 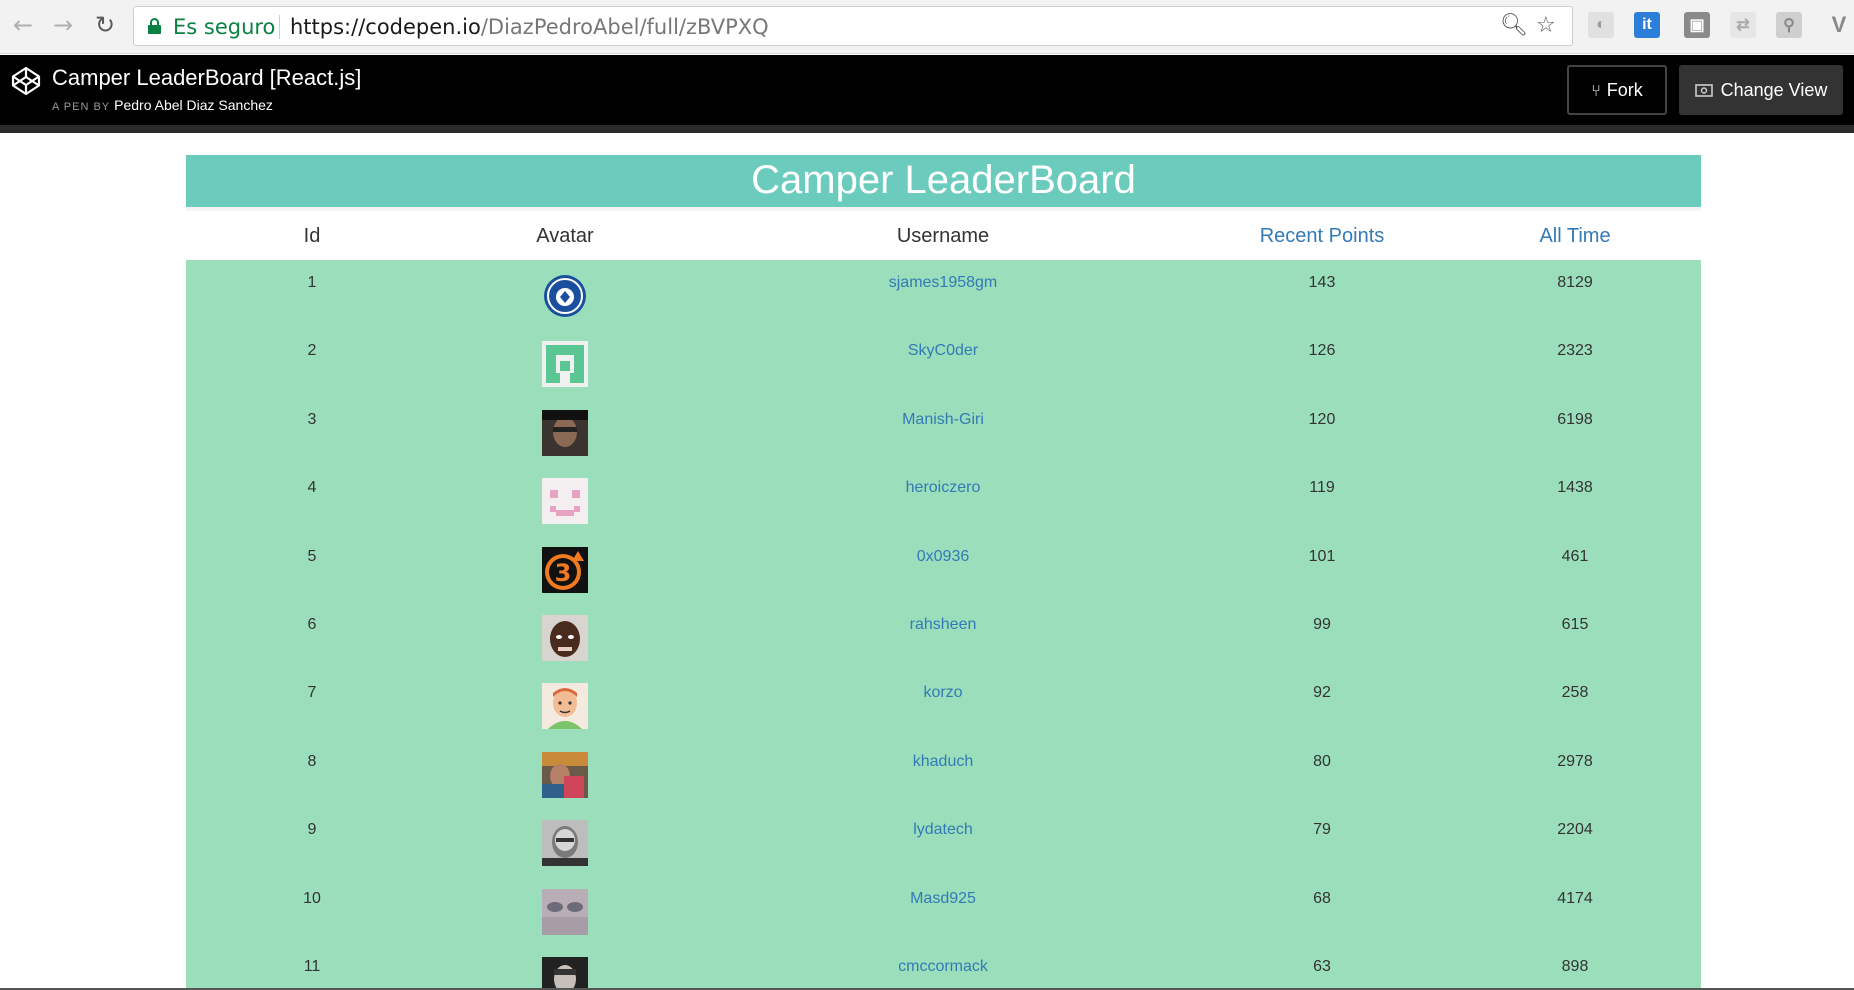 I want to click on bookmark-star-icon: ☆, so click(x=1546, y=25).